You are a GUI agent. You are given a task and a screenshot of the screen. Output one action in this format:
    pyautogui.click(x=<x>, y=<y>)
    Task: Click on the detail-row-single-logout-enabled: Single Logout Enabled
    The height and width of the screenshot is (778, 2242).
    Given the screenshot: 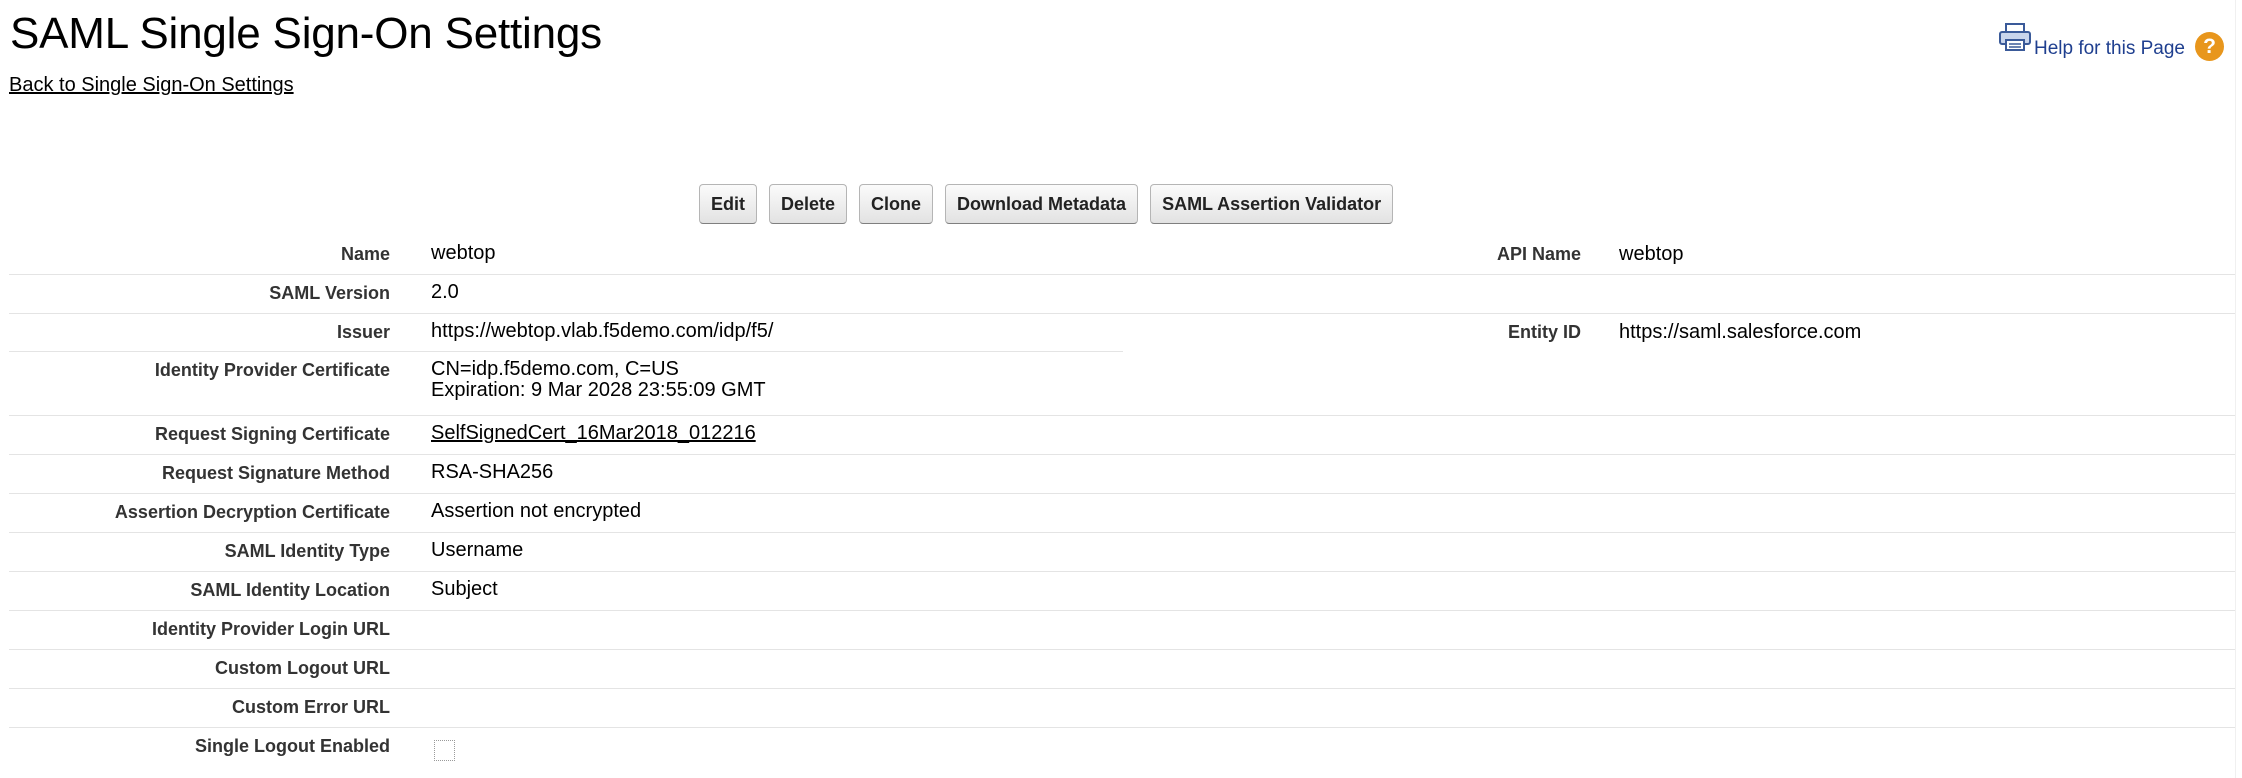 What is the action you would take?
    pyautogui.click(x=1122, y=748)
    